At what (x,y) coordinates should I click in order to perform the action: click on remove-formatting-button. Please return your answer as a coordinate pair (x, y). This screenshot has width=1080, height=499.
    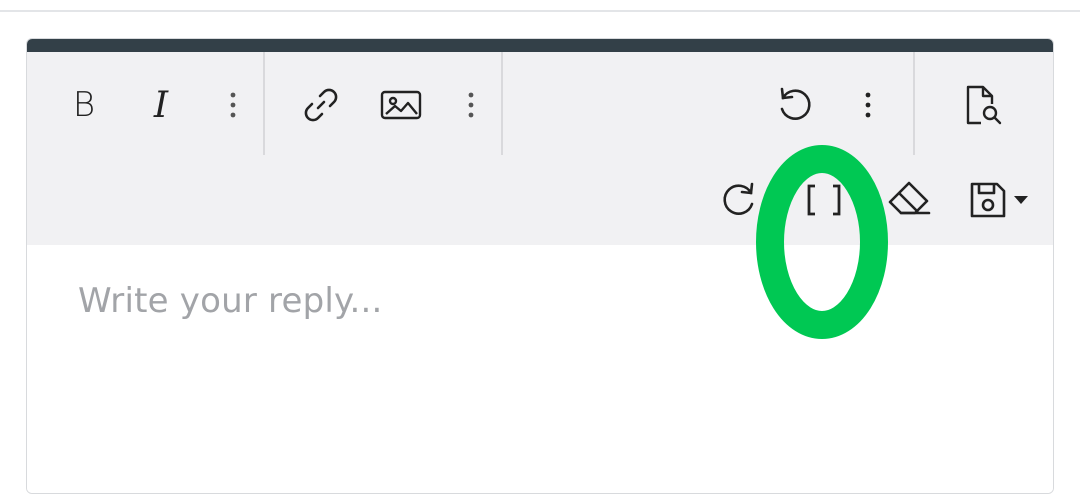
    Looking at the image, I should click on (909, 200).